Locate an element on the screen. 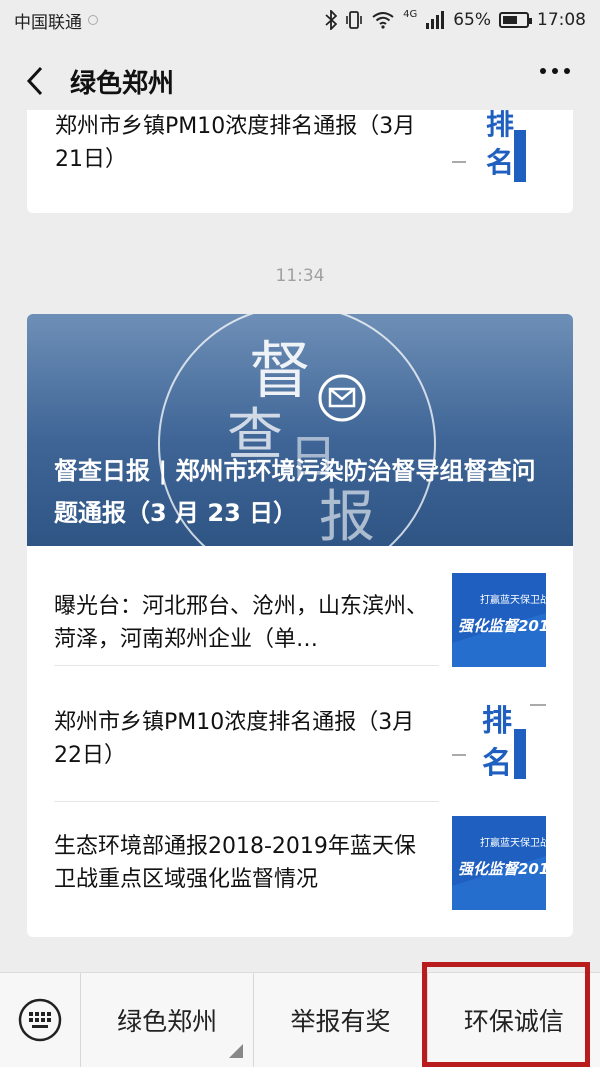 The width and height of the screenshot is (600, 1067). hd-icon is located at coordinates (93, 20).